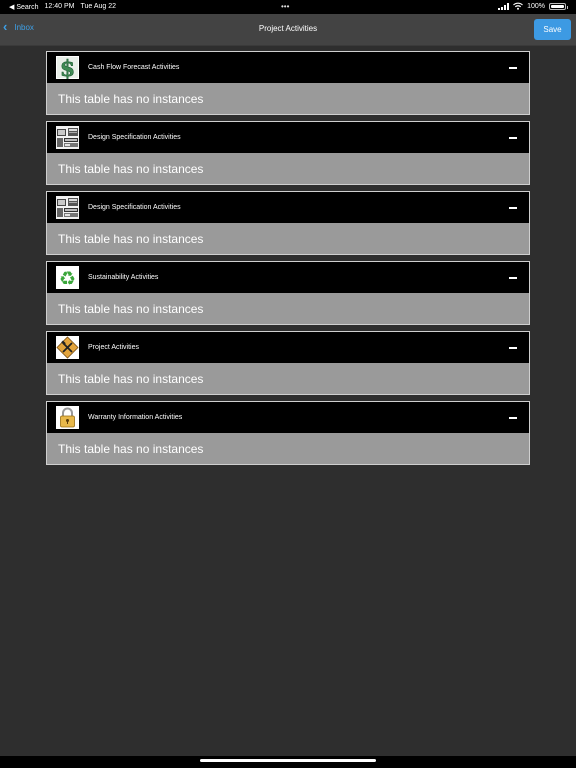 The image size is (576, 768). What do you see at coordinates (288, 347) in the screenshot?
I see `section-header: Project Activities` at bounding box center [288, 347].